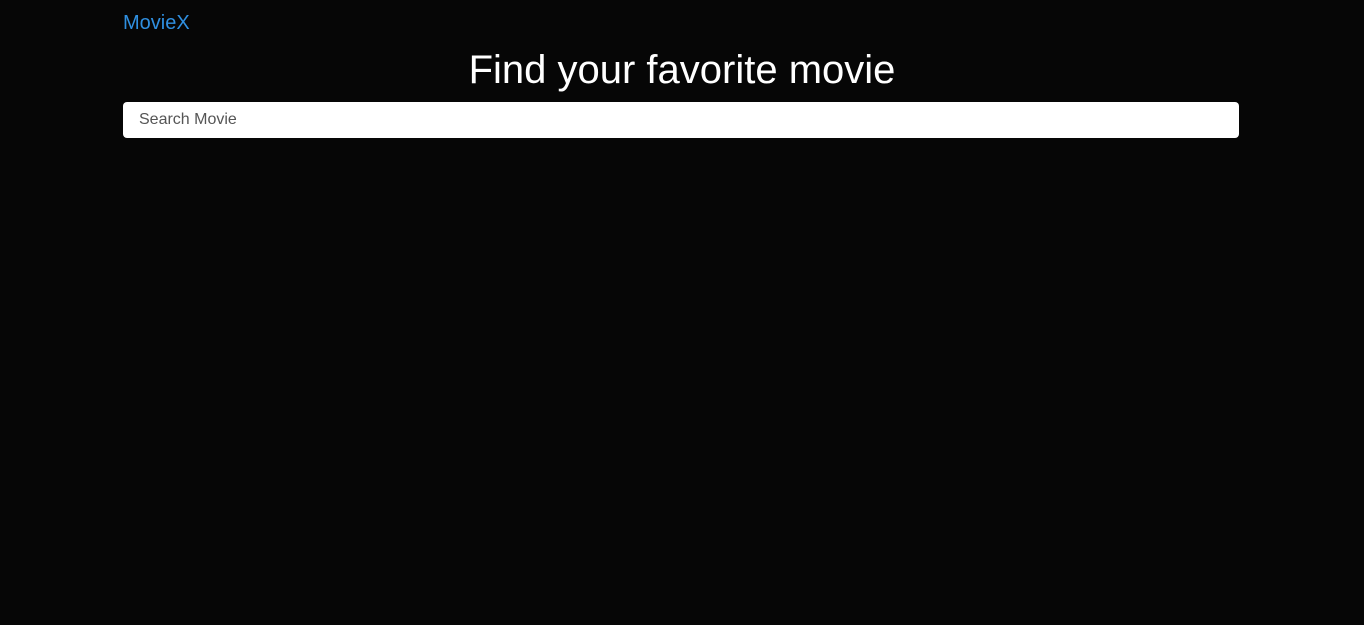 This screenshot has height=625, width=1364. What do you see at coordinates (681, 120) in the screenshot?
I see `search-input` at bounding box center [681, 120].